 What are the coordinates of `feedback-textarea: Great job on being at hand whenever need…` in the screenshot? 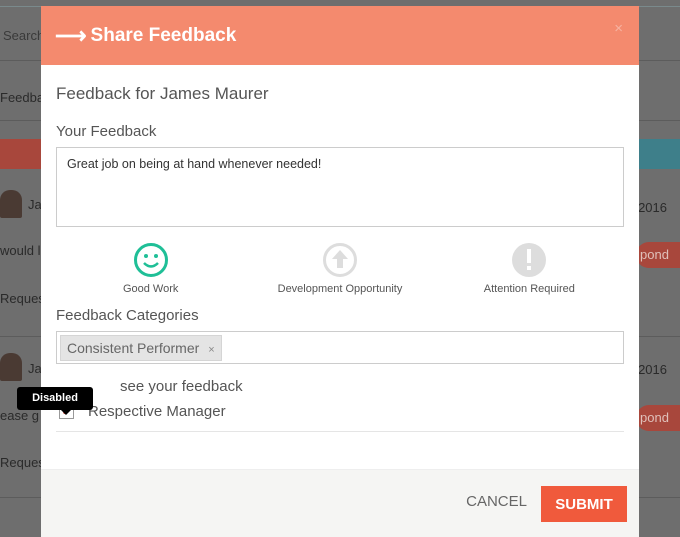 It's located at (340, 187).